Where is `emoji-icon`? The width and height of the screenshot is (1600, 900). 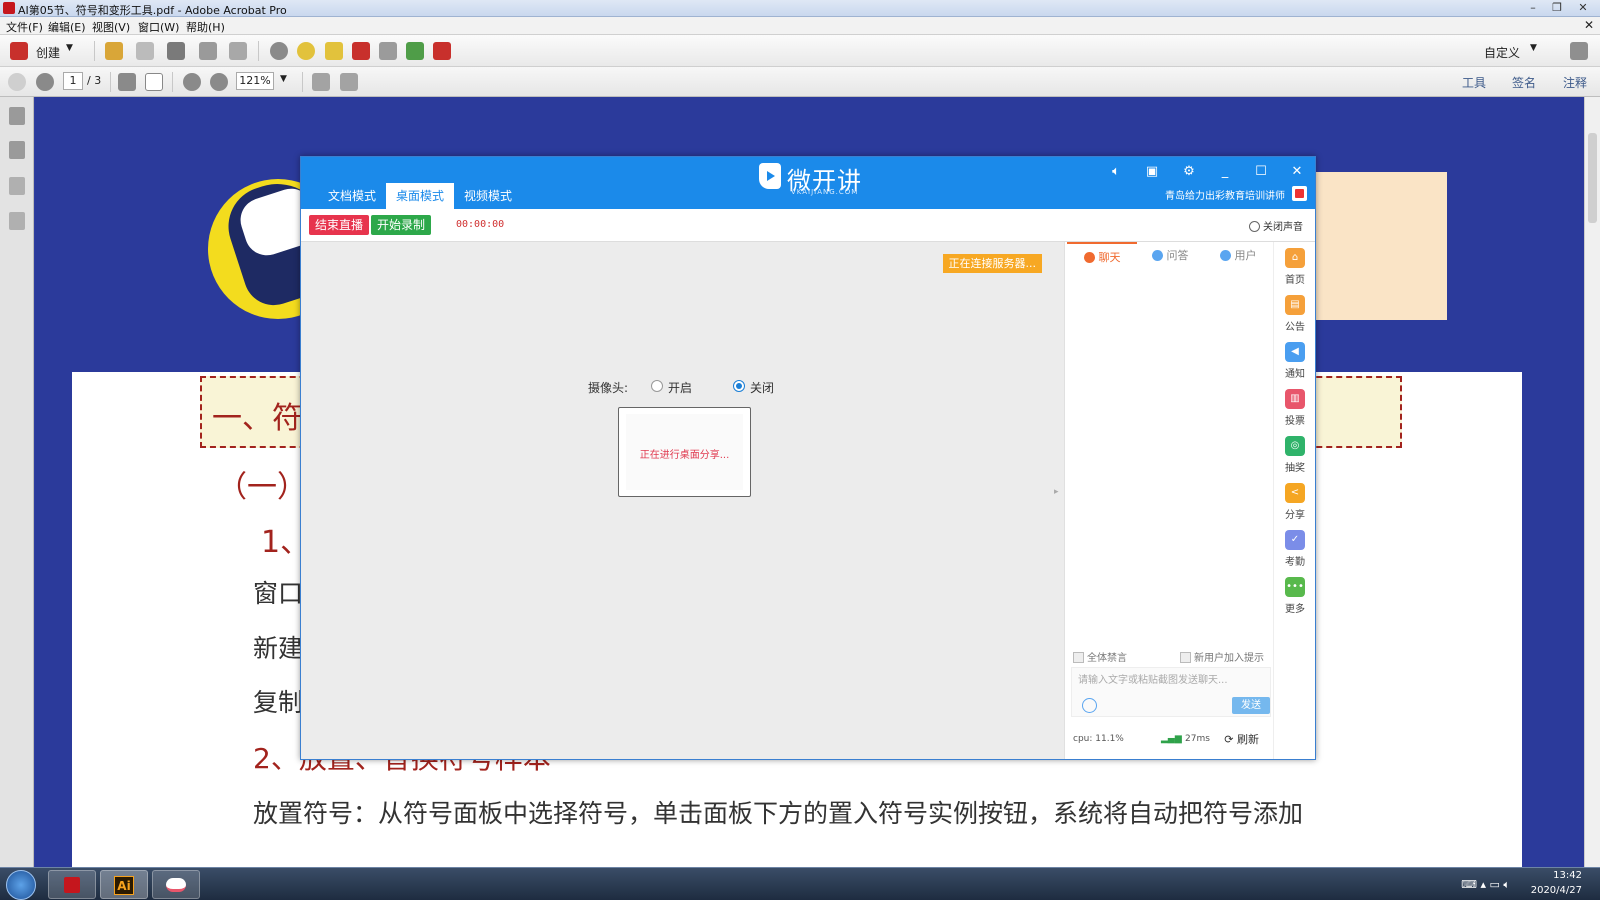 emoji-icon is located at coordinates (1089, 705).